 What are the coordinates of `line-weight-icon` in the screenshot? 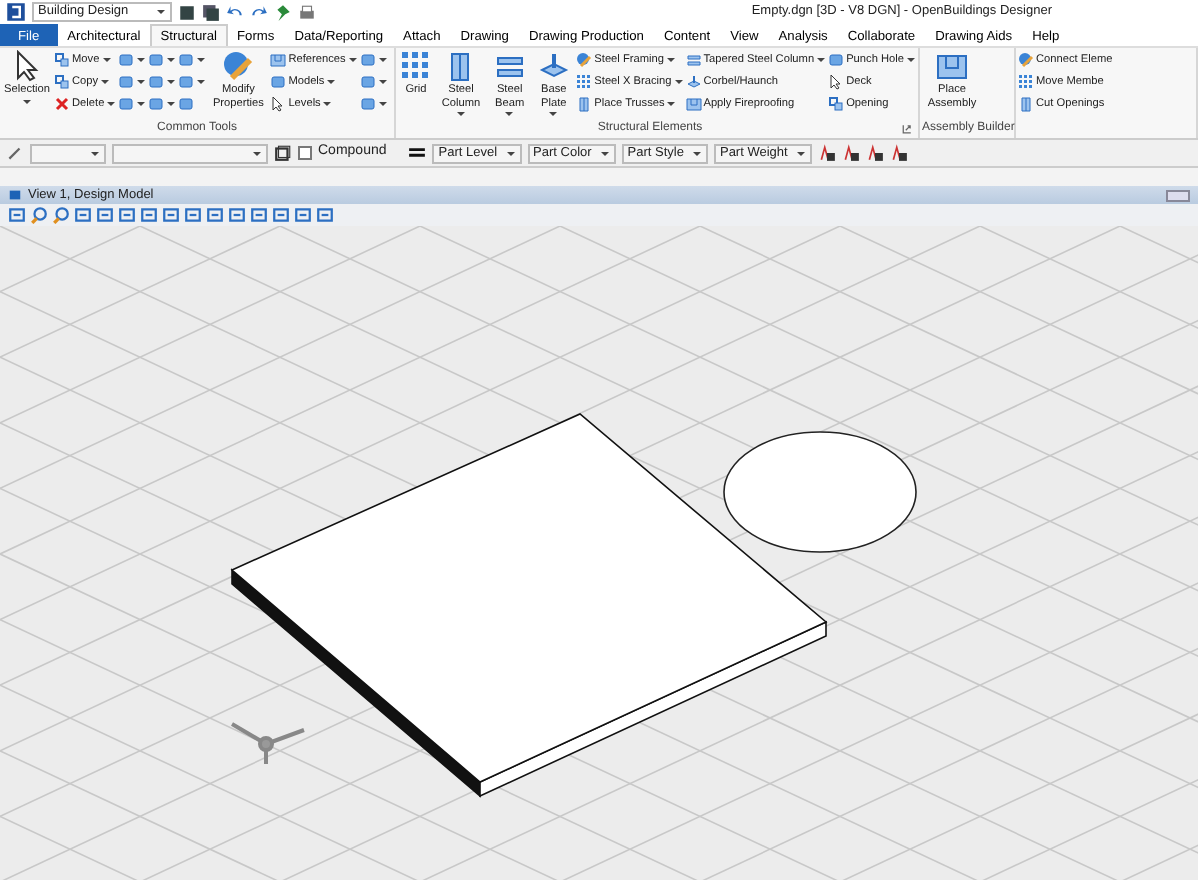 It's located at (417, 153).